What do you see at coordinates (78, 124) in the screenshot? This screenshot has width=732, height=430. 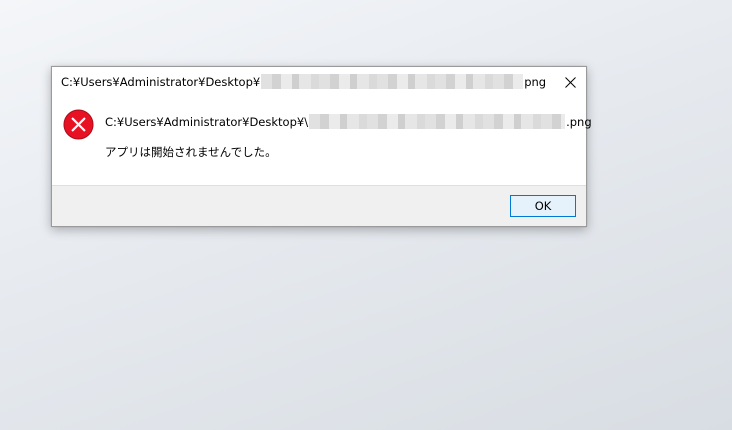 I see `error-icon` at bounding box center [78, 124].